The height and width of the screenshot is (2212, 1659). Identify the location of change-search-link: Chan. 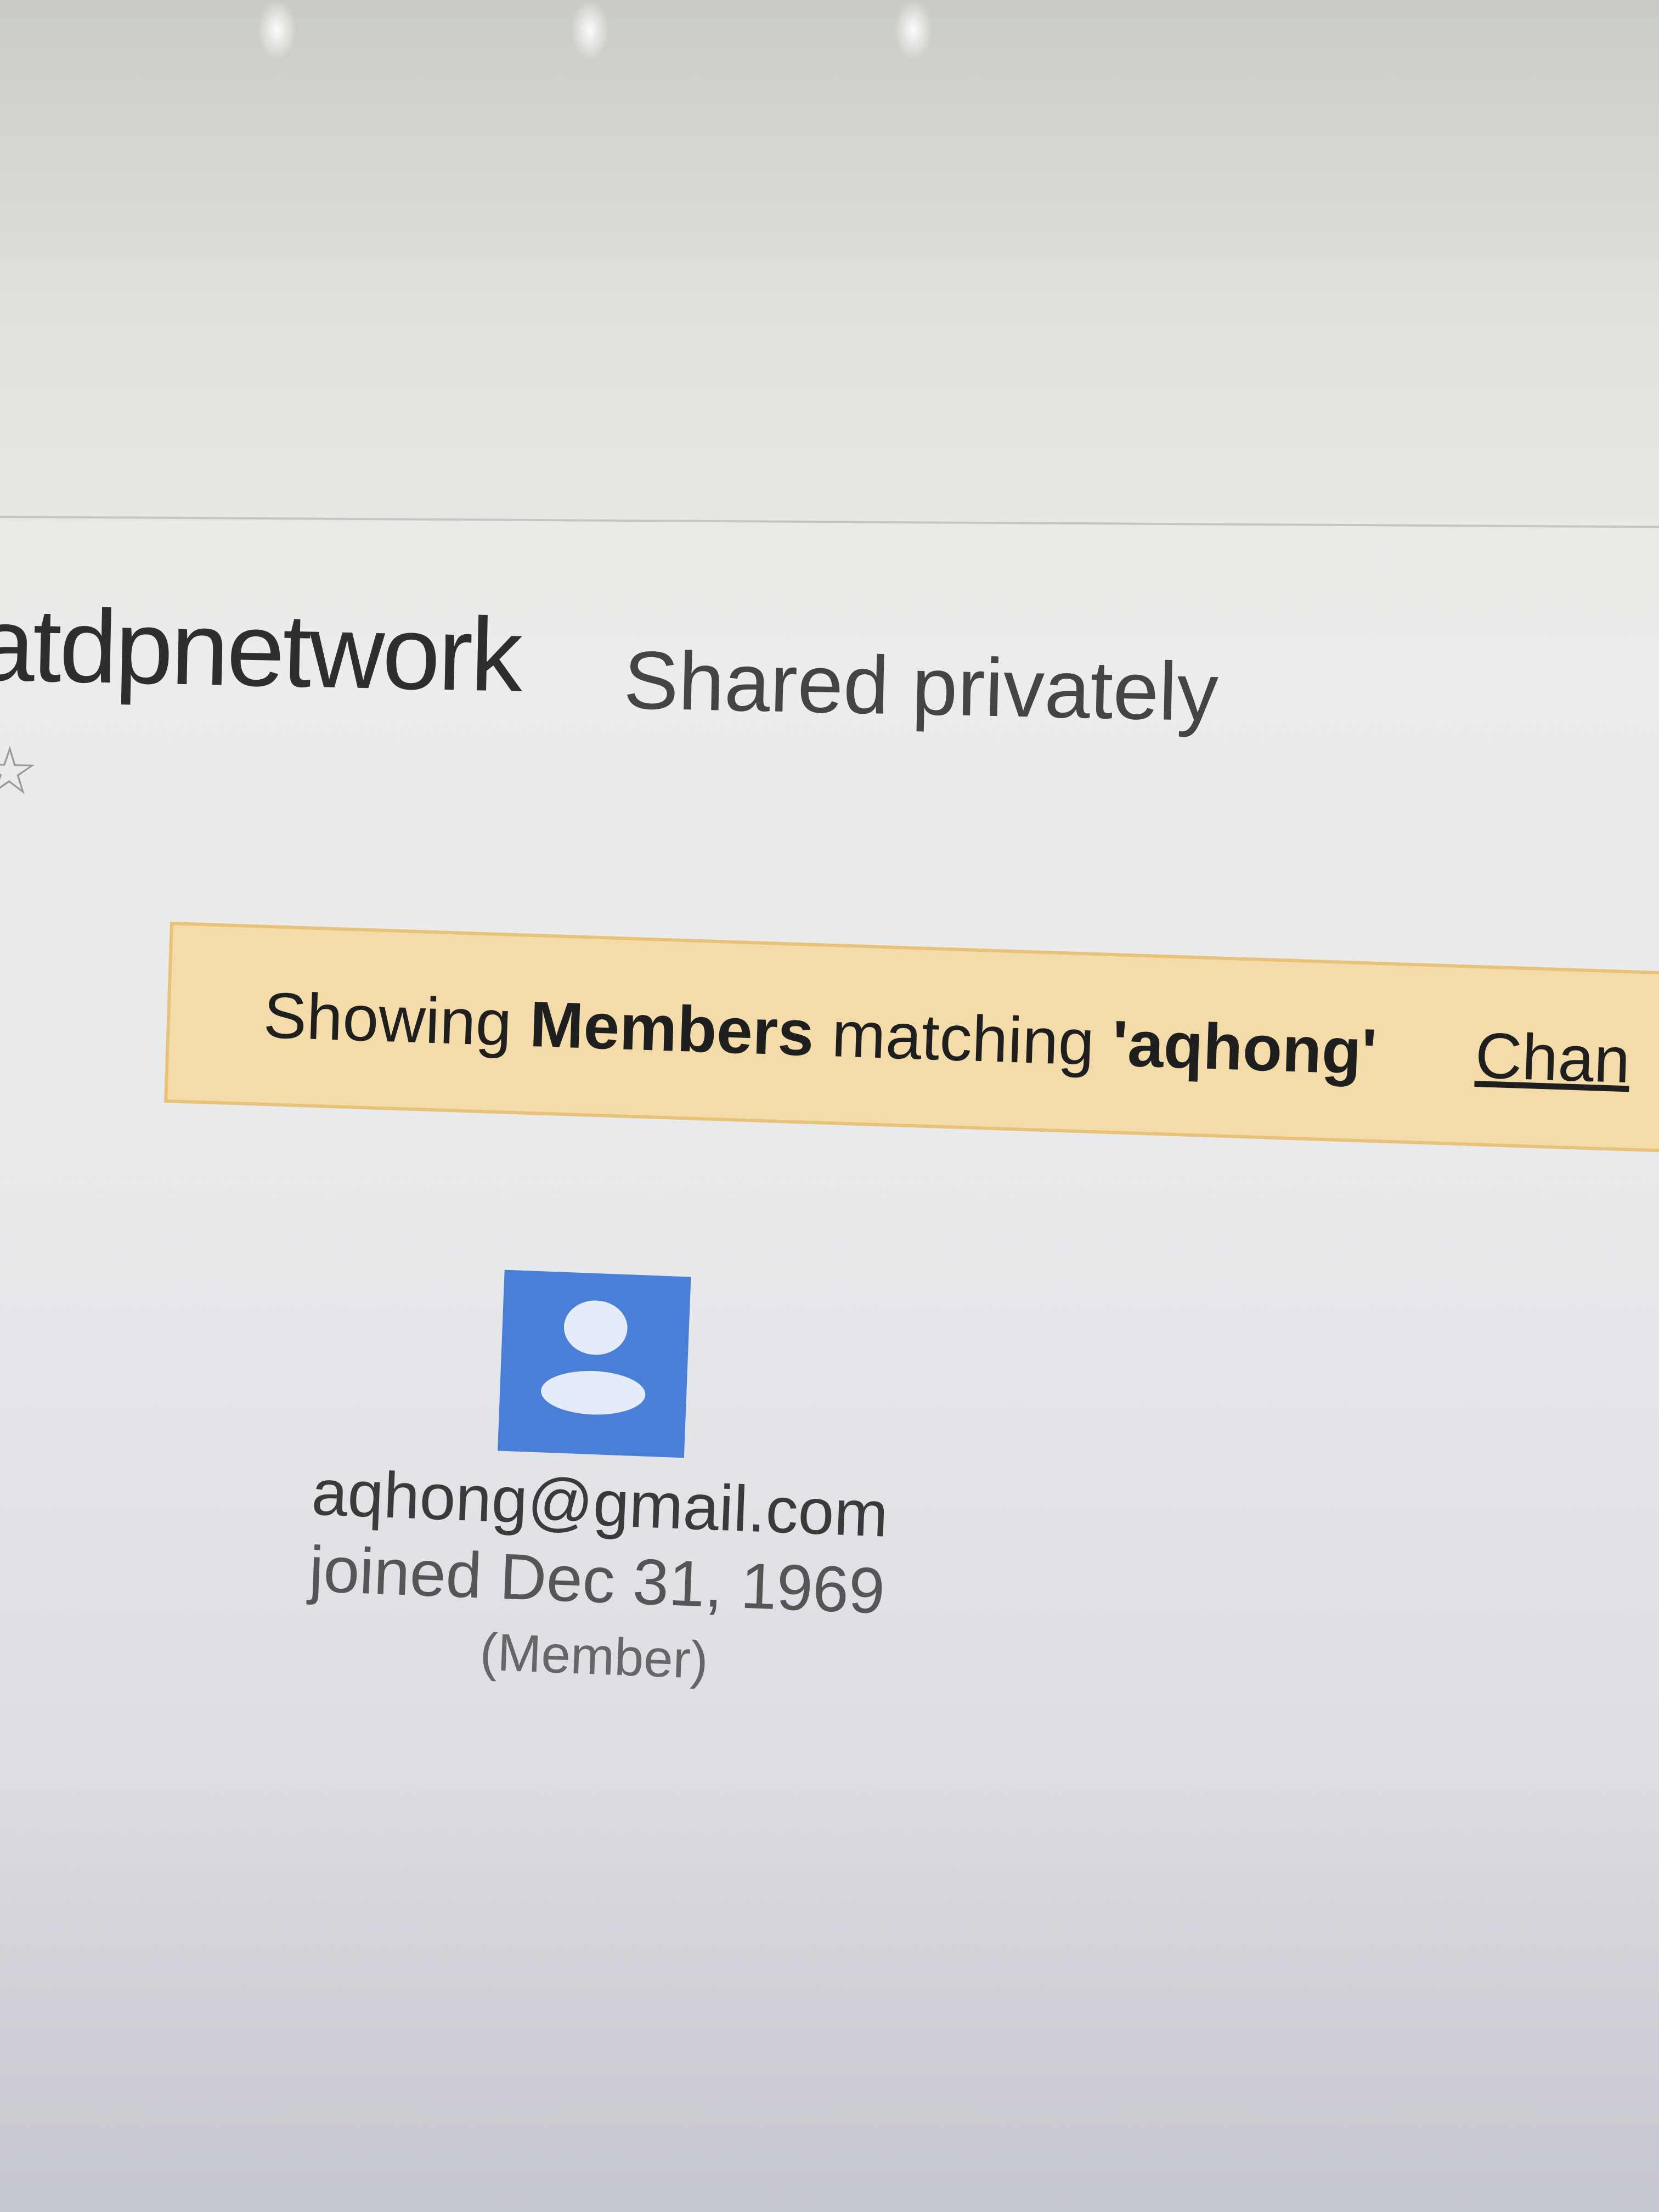
(1552, 1058).